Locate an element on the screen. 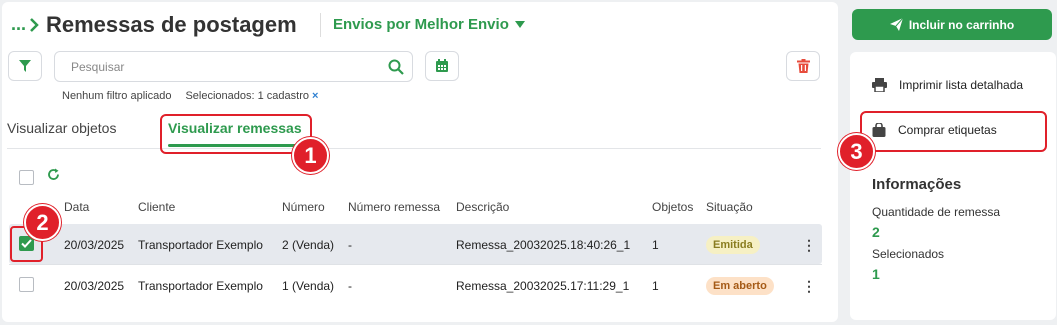  column-header-cliente: Cliente is located at coordinates (156, 207).